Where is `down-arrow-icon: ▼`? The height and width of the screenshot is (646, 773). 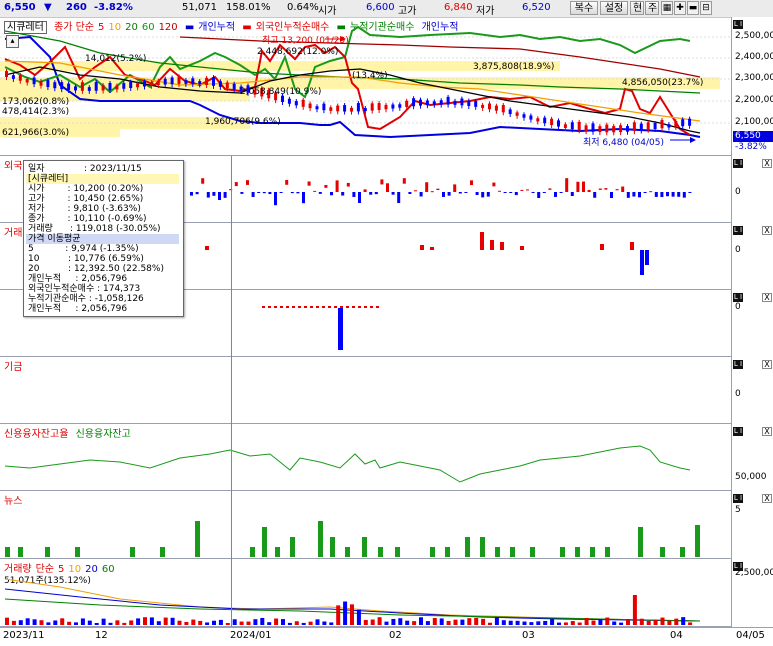 down-arrow-icon: ▼ is located at coordinates (48, 7).